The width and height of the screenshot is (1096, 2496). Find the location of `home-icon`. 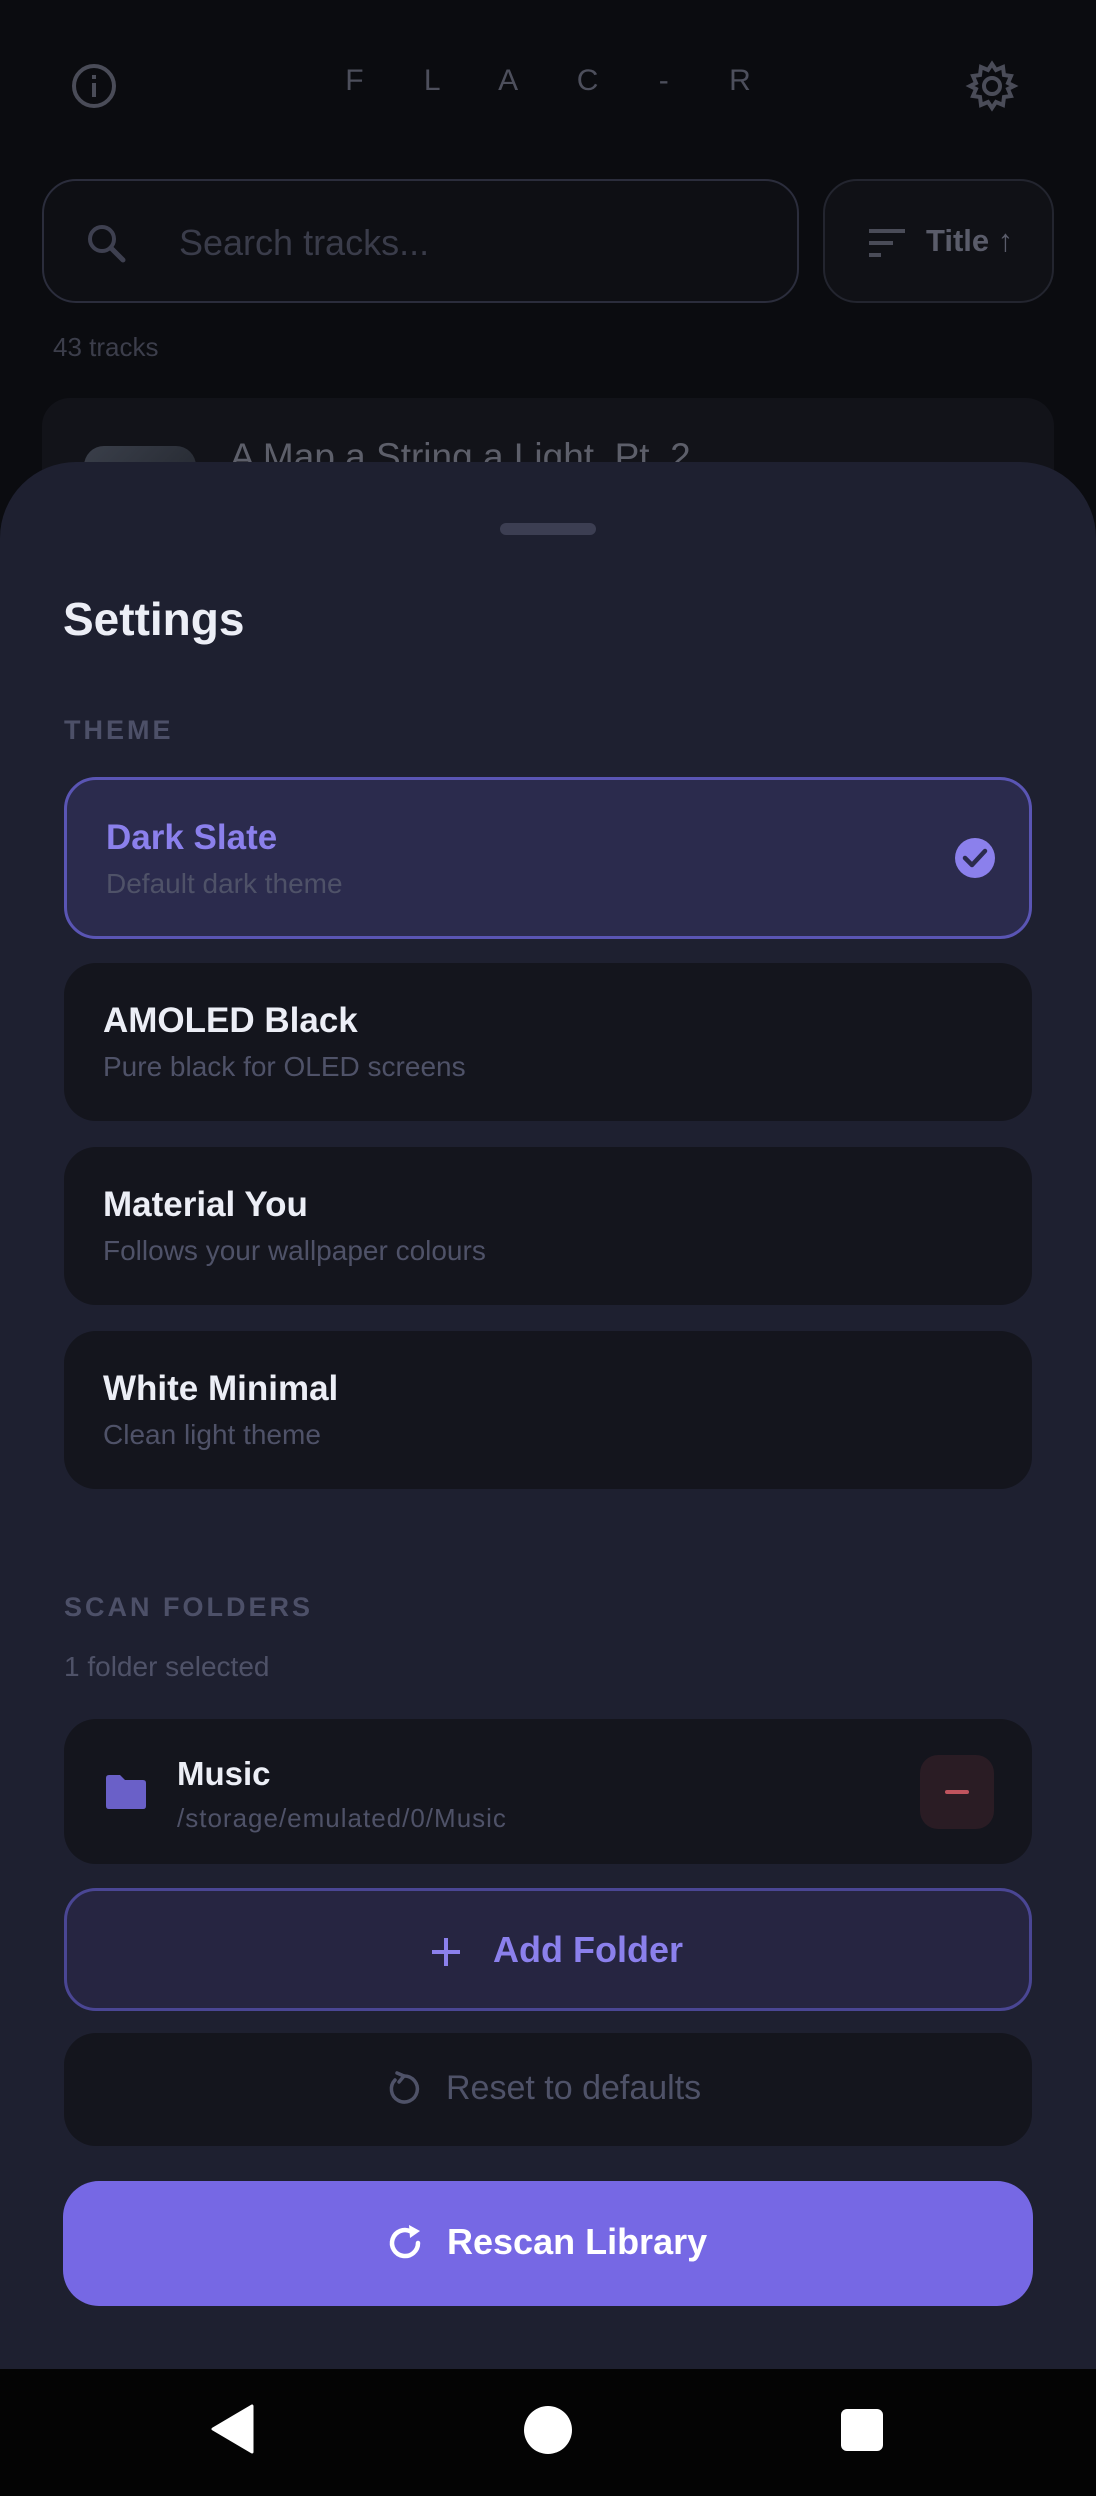

home-icon is located at coordinates (548, 2430).